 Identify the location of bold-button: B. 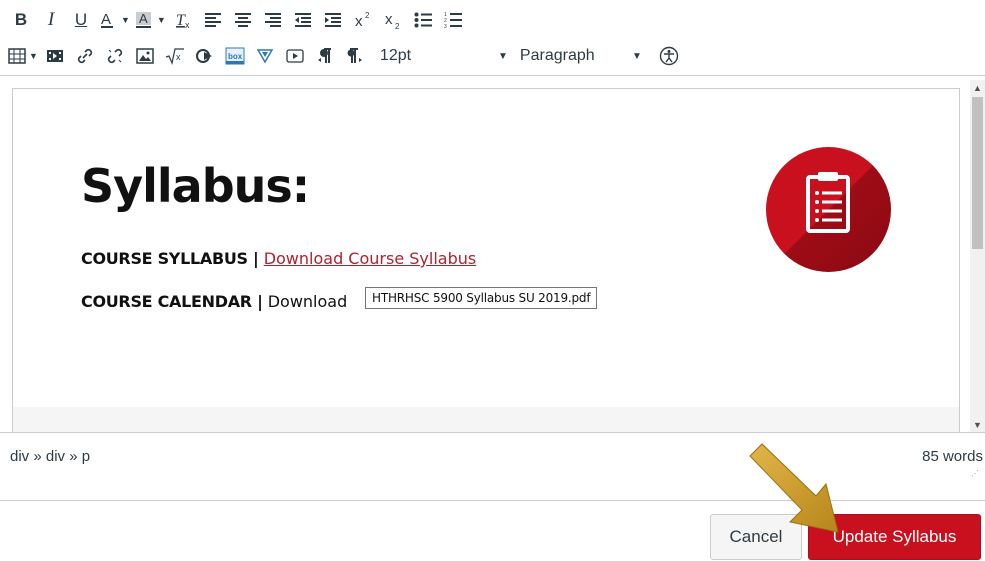
(21, 20).